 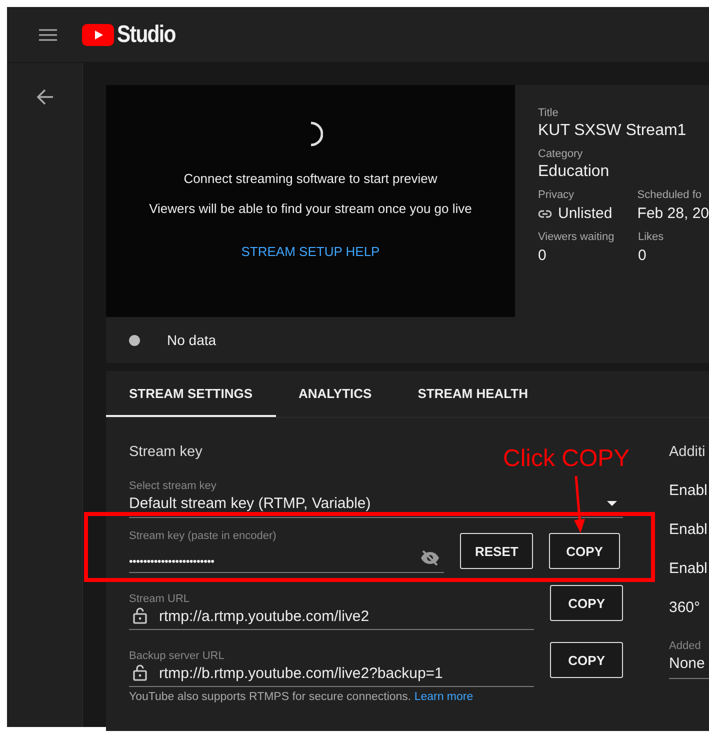 What do you see at coordinates (557, 195) in the screenshot?
I see `detail-label: Privacy` at bounding box center [557, 195].